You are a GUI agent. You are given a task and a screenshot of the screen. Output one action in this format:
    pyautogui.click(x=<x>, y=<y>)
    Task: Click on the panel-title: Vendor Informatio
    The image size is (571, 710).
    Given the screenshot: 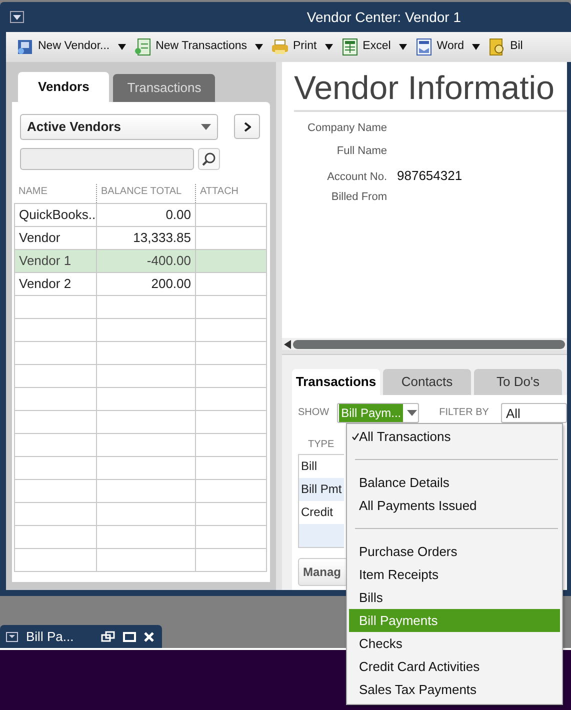 What is the action you would take?
    pyautogui.click(x=430, y=90)
    